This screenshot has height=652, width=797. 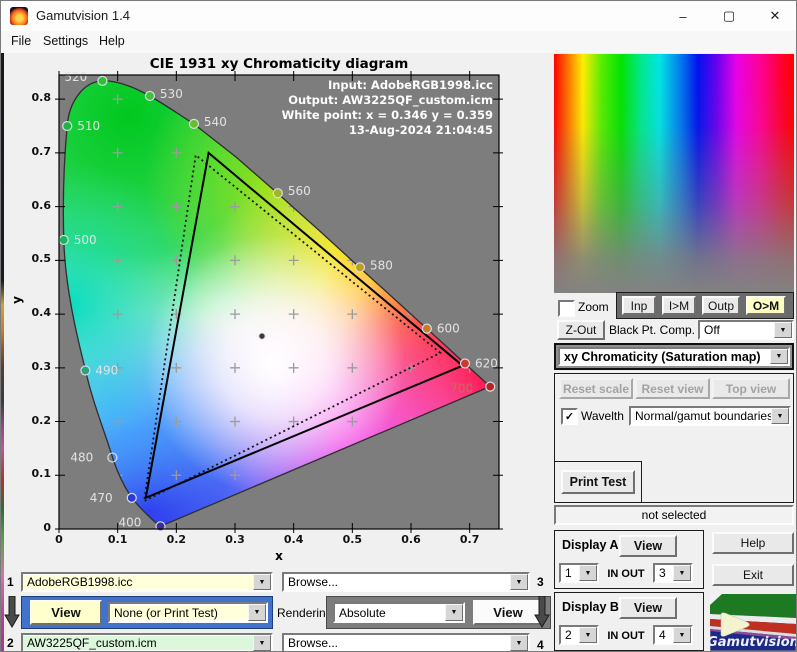 I want to click on print-test-select-value: None (or Print Test), so click(x=179, y=612).